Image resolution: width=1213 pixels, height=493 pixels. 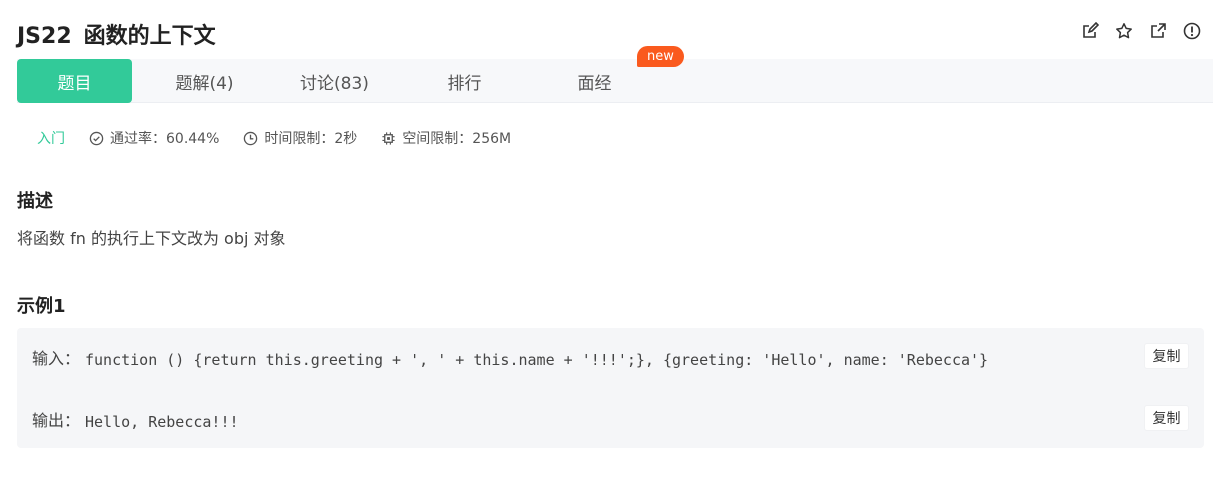 I want to click on edit-icon, so click(x=1090, y=31).